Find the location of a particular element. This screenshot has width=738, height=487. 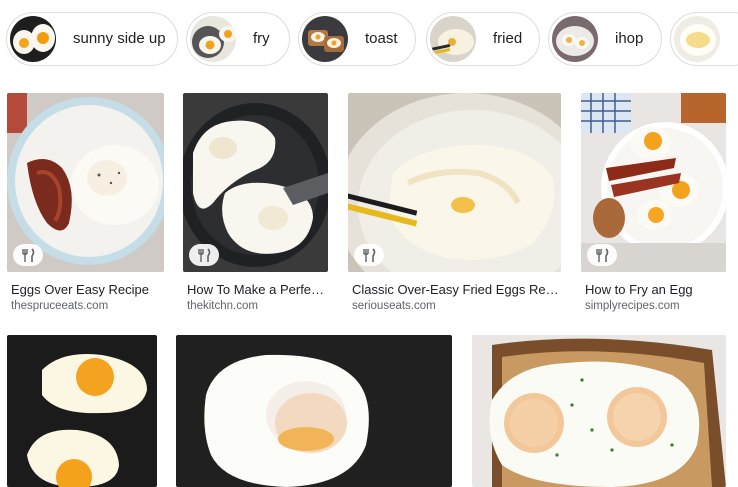

result-source: simplyrecipes.com is located at coordinates (632, 306).